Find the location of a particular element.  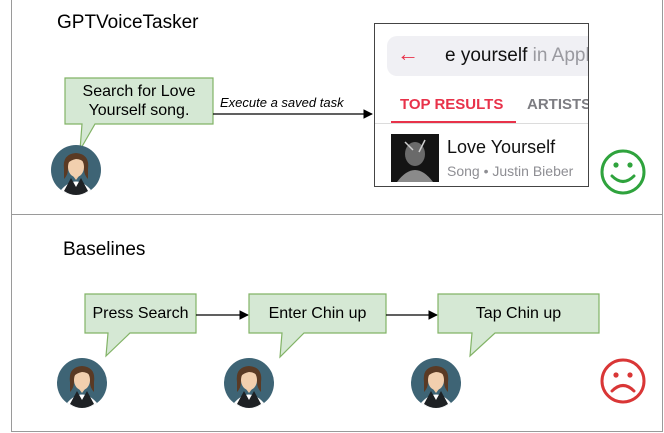

command-bubble: Search for Love Yourself song. is located at coordinates (139, 101).